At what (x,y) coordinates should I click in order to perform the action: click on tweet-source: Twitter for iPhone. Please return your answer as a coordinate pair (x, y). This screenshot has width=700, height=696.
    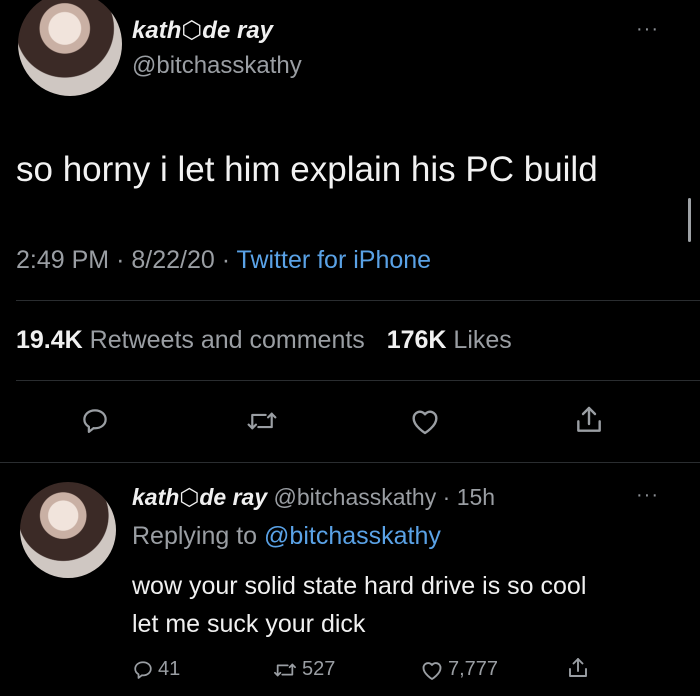
    Looking at the image, I should click on (334, 260).